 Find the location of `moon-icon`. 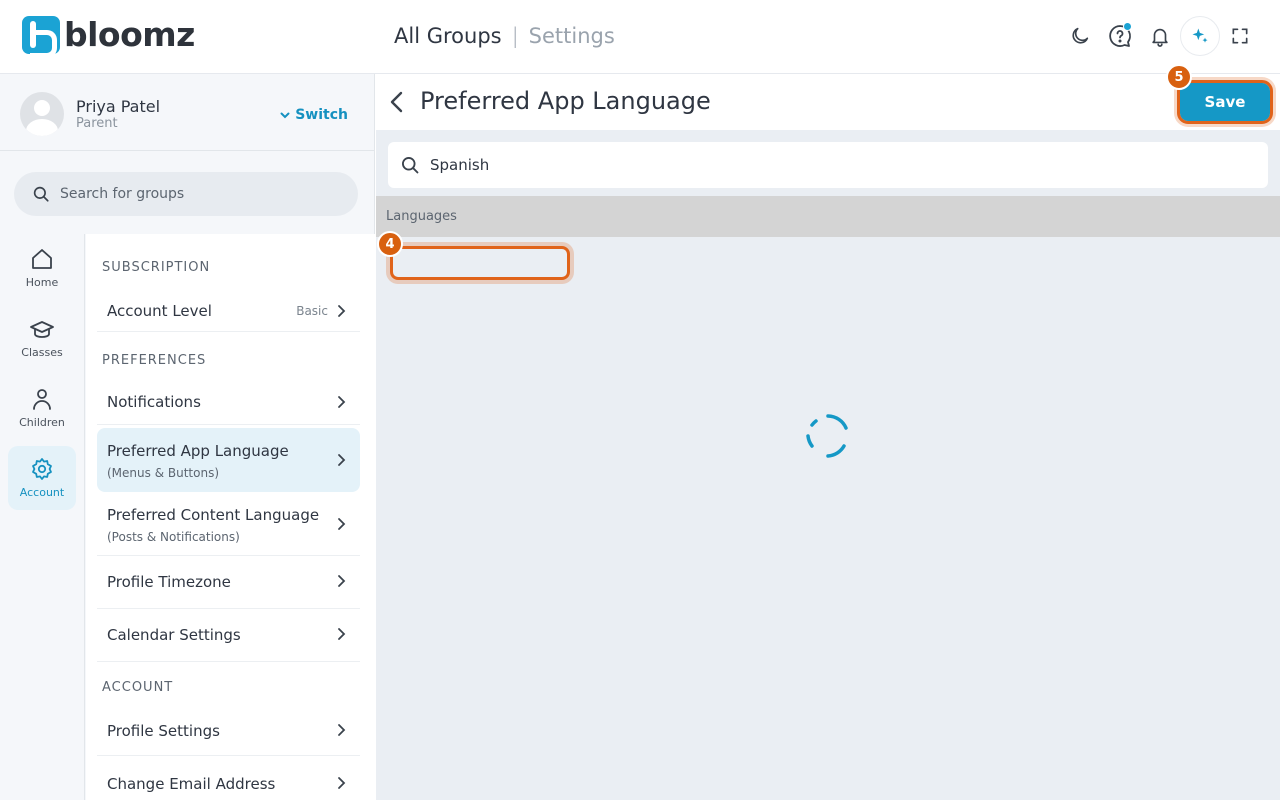

moon-icon is located at coordinates (1080, 35).